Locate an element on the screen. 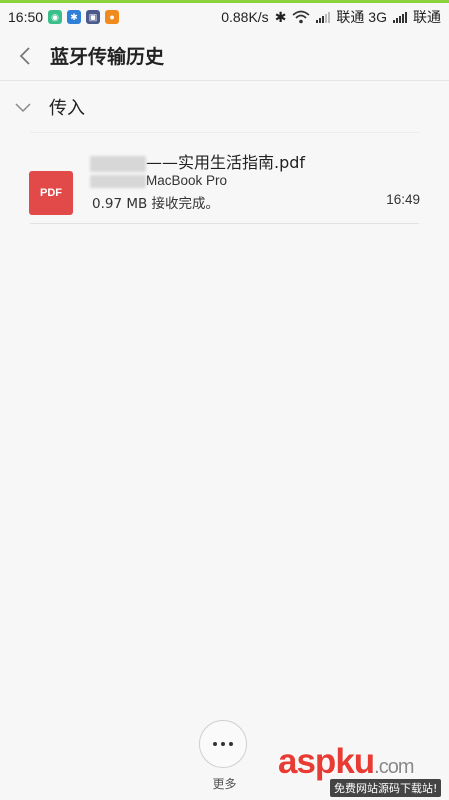  chevron-left-icon is located at coordinates (24, 55).